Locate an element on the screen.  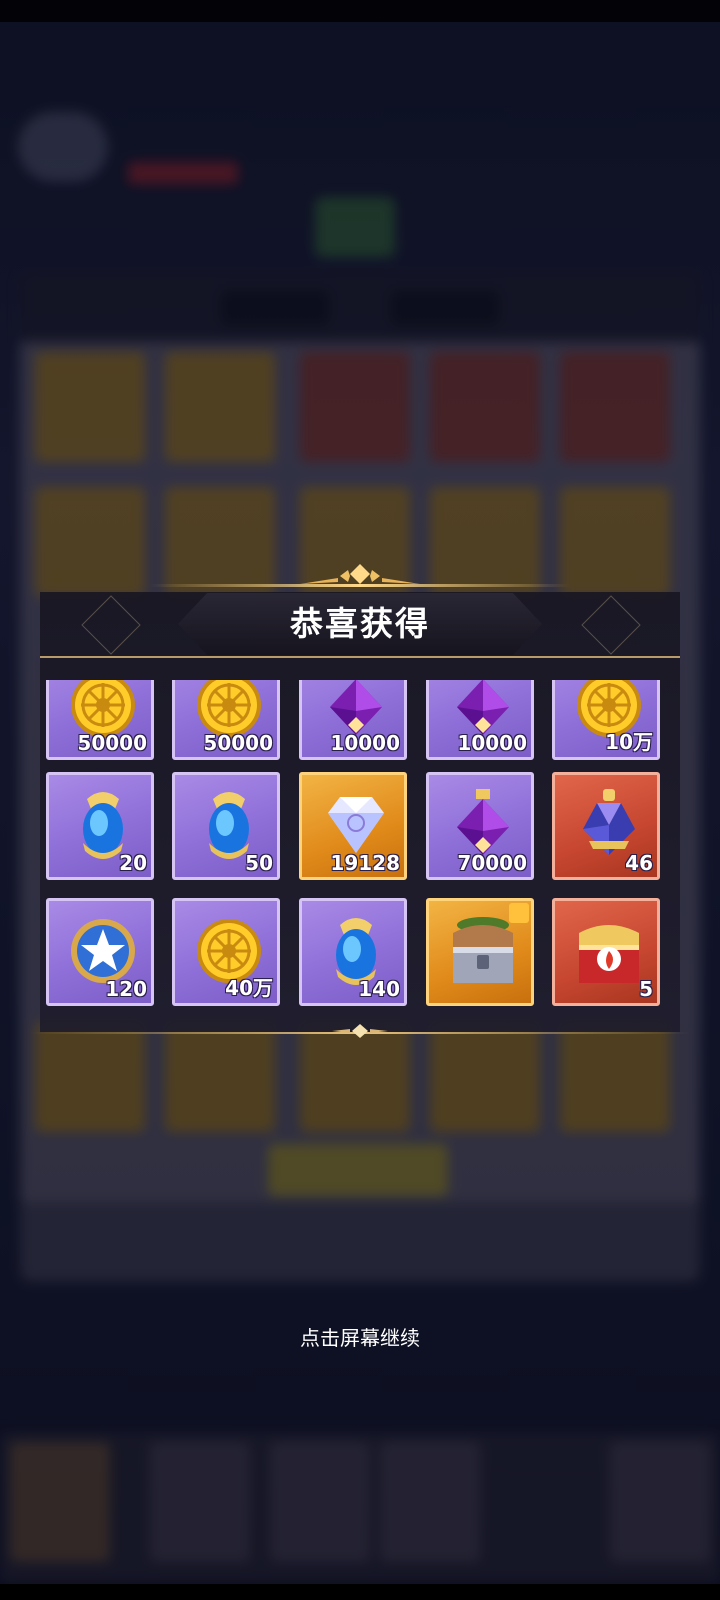
crest-bottom-icon is located at coordinates (360, 1031).